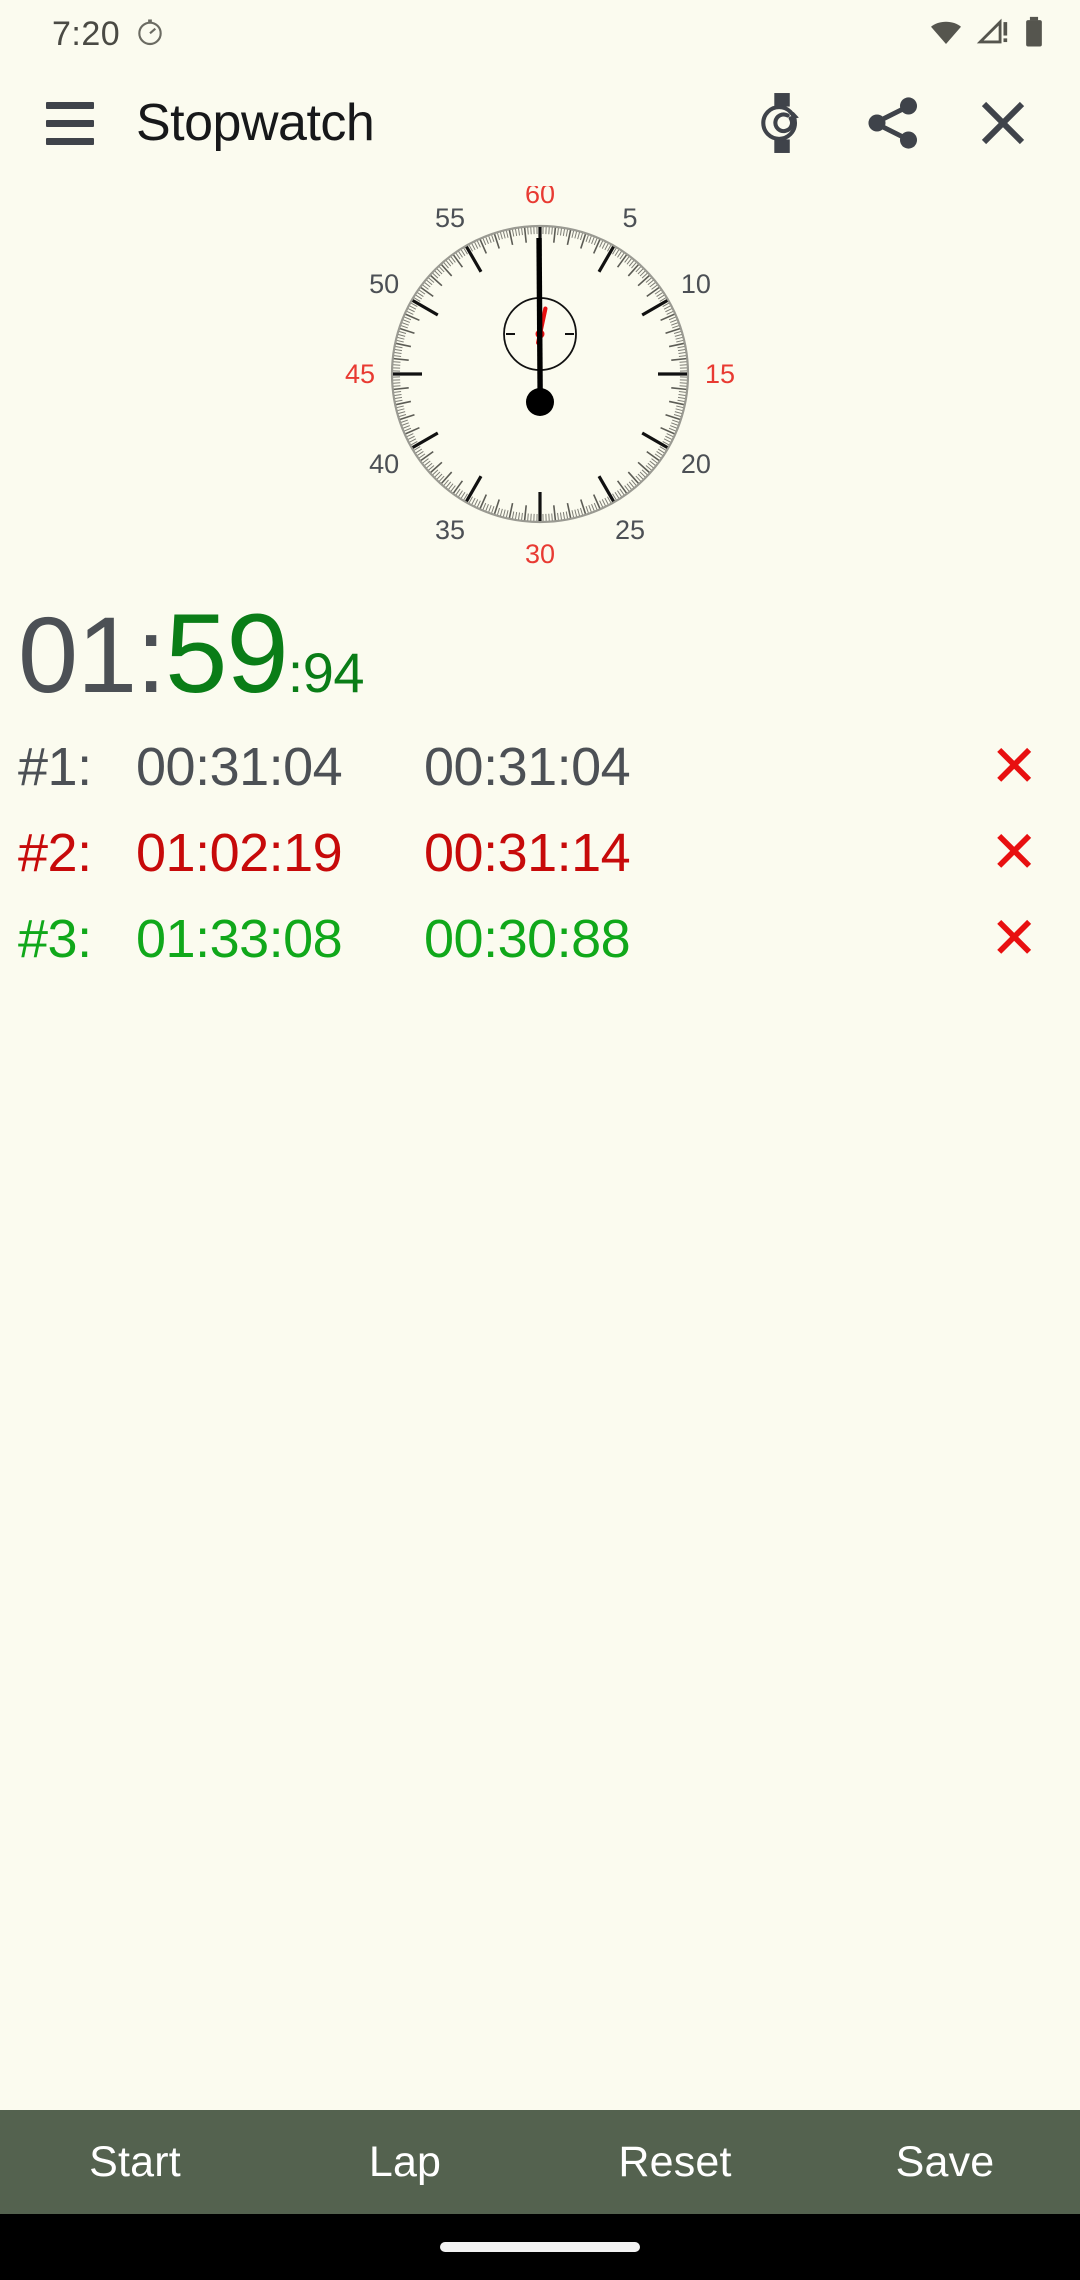 The width and height of the screenshot is (1080, 2280). I want to click on home-indicator, so click(540, 2247).